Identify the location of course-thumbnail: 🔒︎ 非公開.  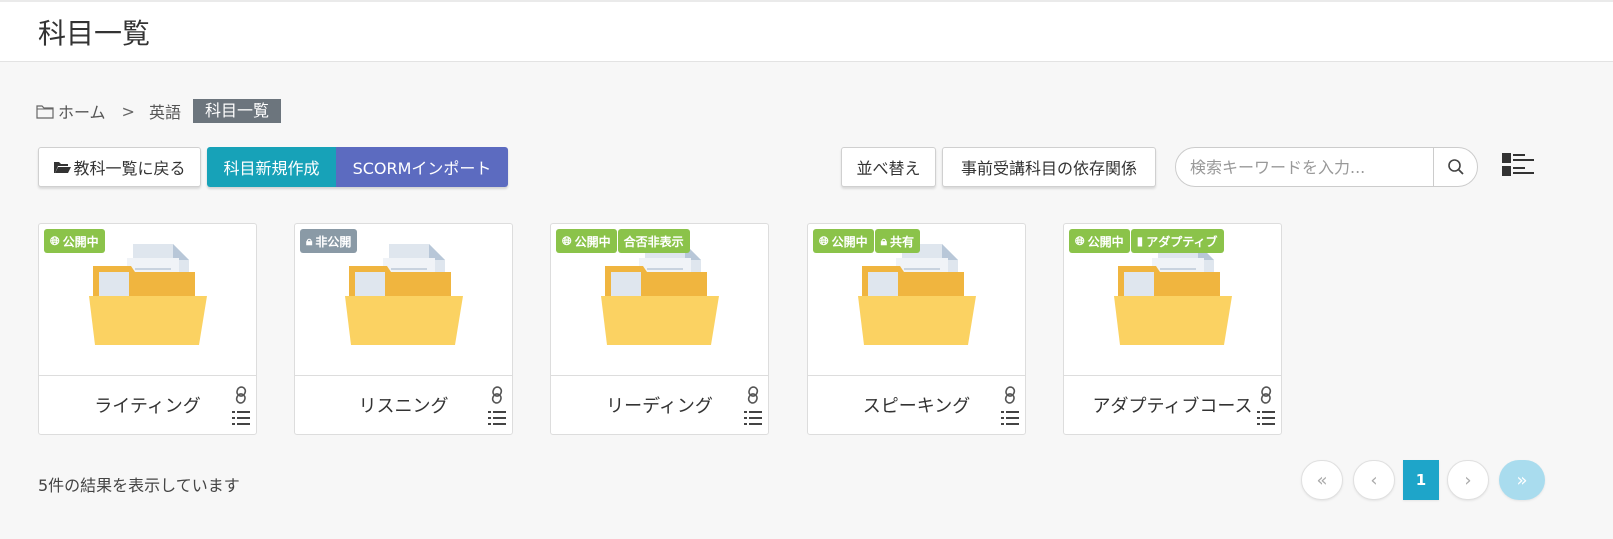
(403, 300).